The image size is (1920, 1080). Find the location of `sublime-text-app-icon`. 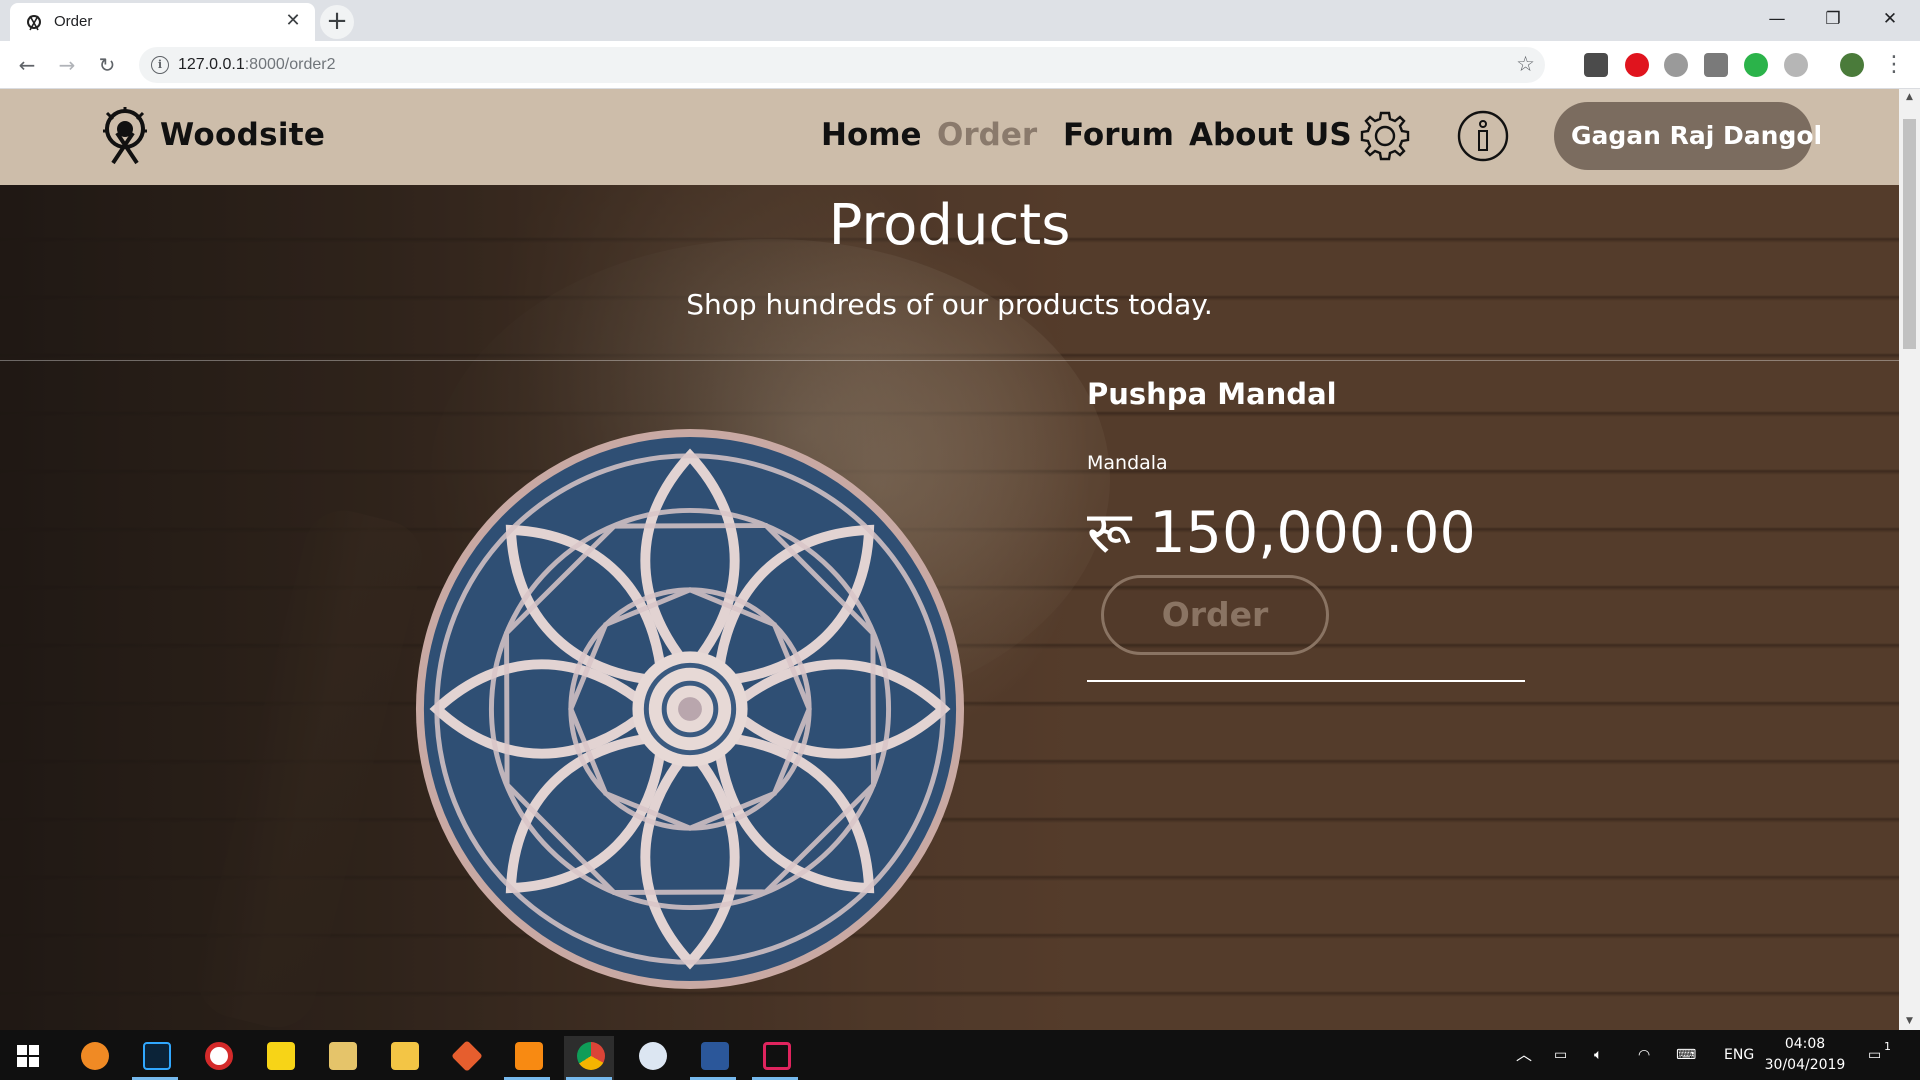

sublime-text-app-icon is located at coordinates (527, 1058).